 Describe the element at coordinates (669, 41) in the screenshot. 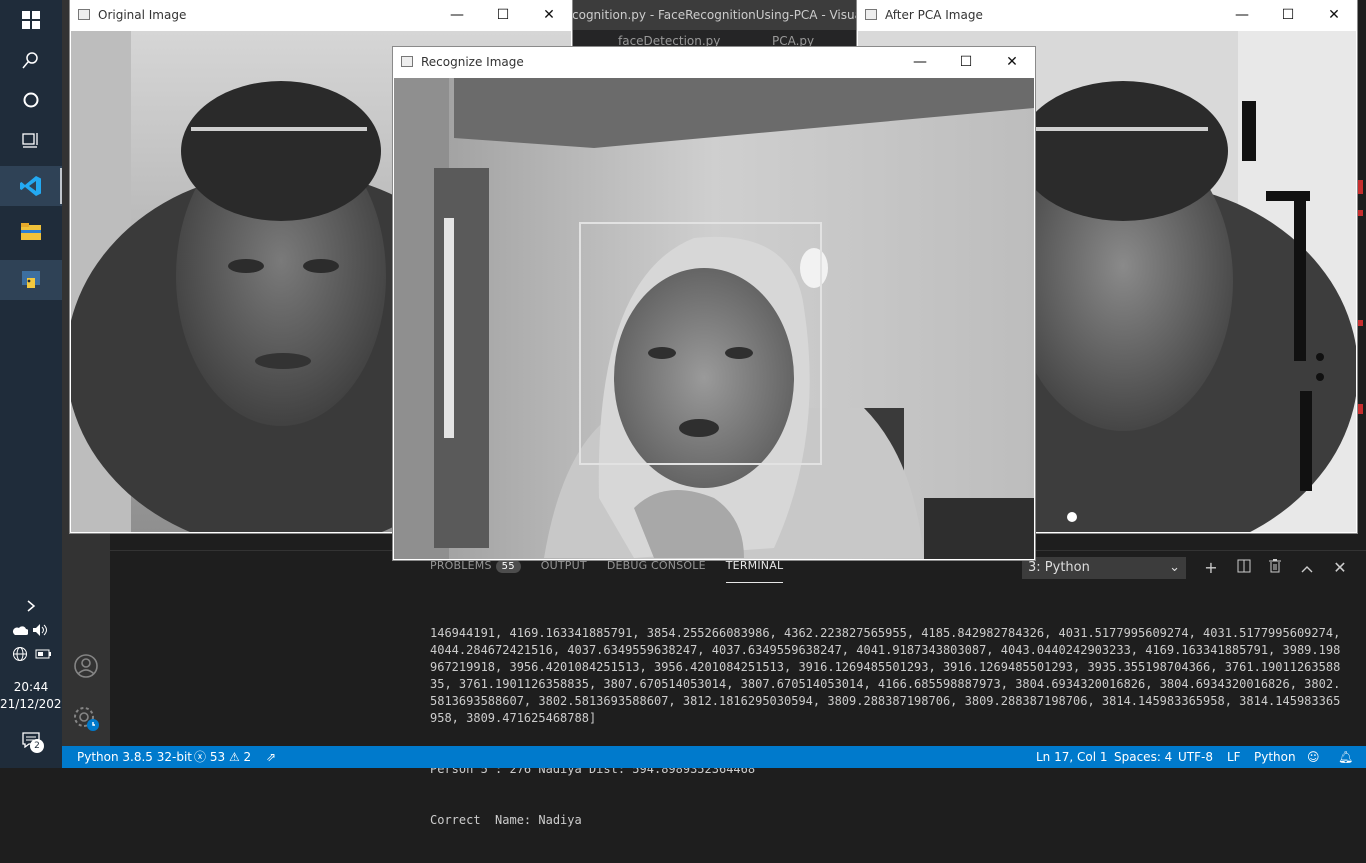

I see `editor-tab-facedetection: faceDetection.py` at that location.